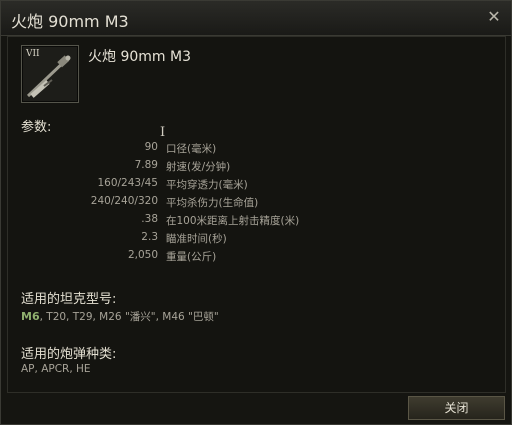 The height and width of the screenshot is (425, 512). What do you see at coordinates (146, 165) in the screenshot?
I see `param-value: 7.89` at bounding box center [146, 165].